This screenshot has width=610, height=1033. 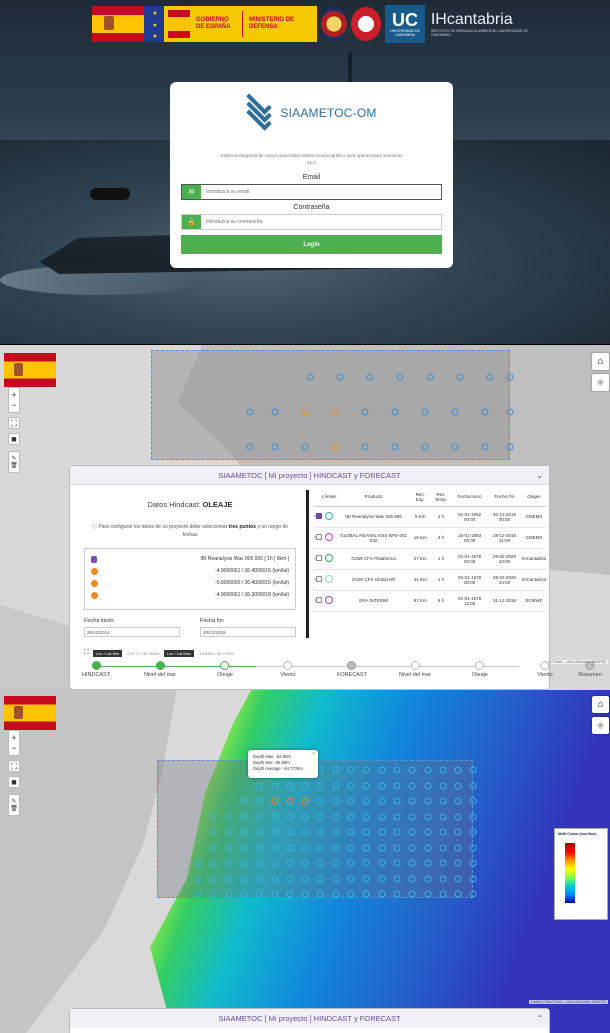 I want to click on zoom-out-button: −, so click(x=13, y=405).